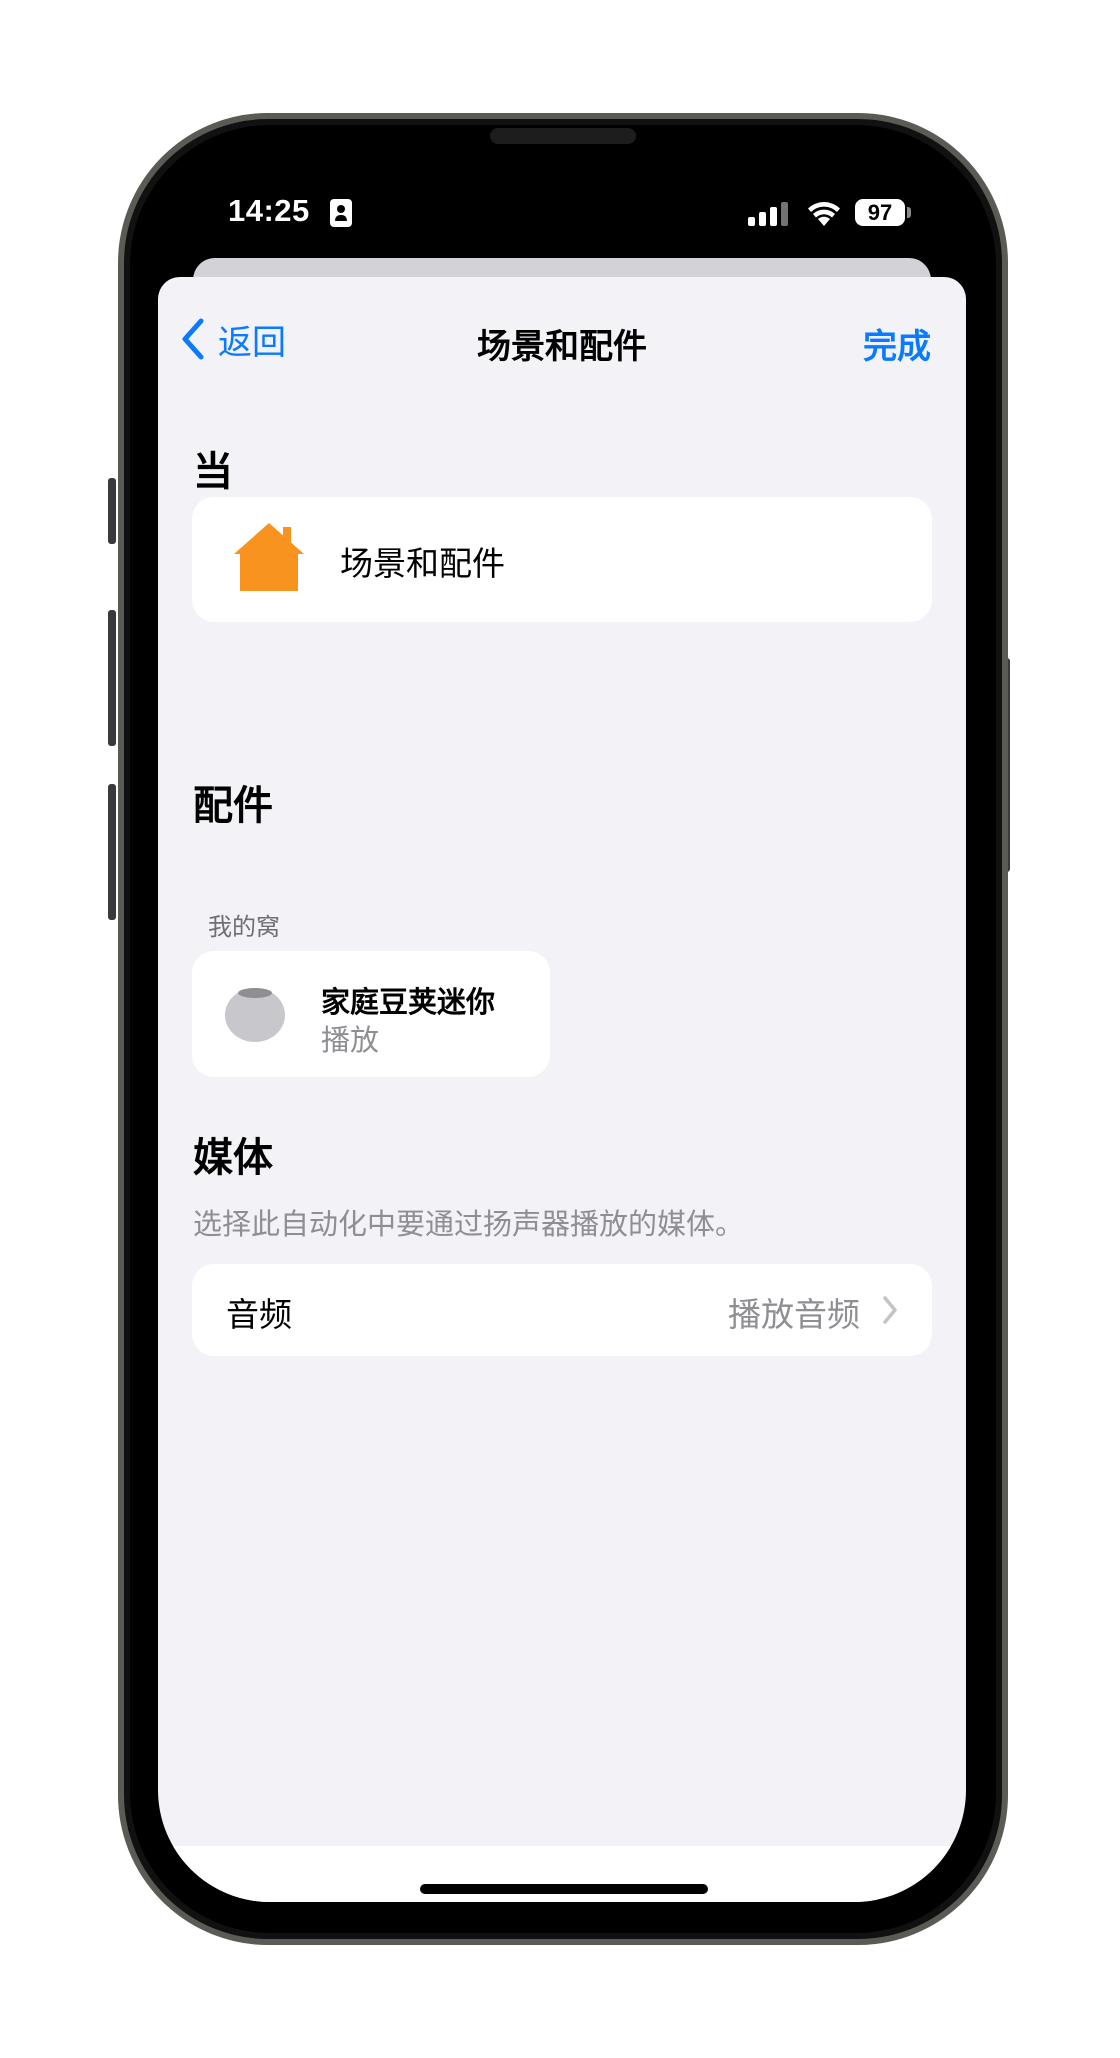  What do you see at coordinates (213, 472) in the screenshot?
I see `when-section-header: 当` at bounding box center [213, 472].